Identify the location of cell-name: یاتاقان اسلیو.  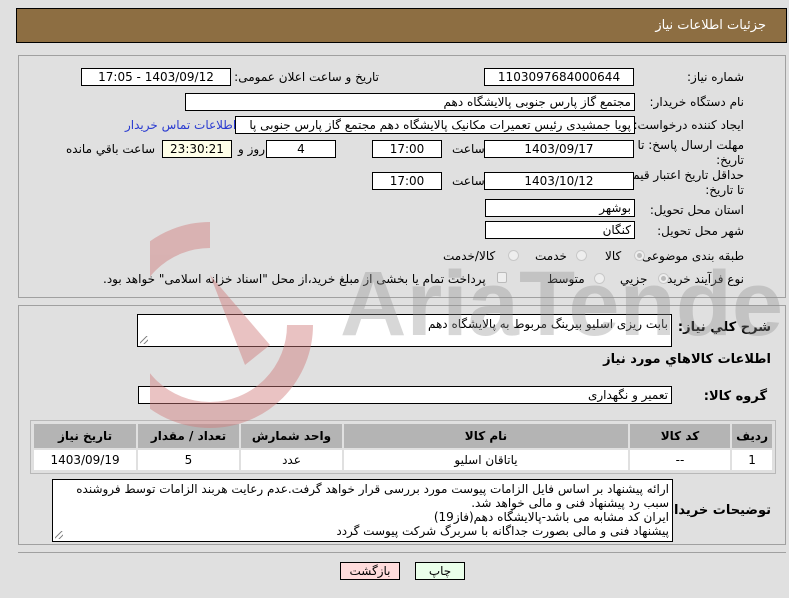
(486, 460).